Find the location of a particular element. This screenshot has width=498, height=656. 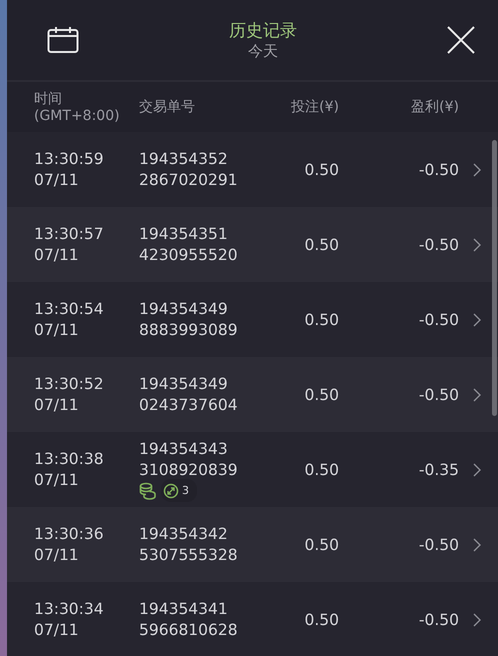

scrollbar is located at coordinates (494, 278).